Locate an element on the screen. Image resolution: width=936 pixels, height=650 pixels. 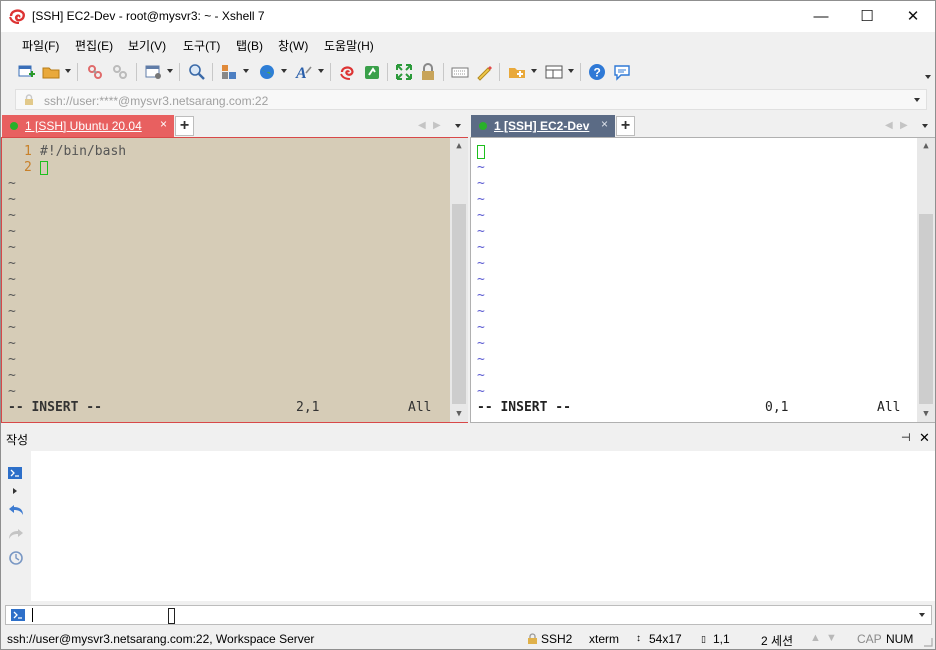
toolbar-overflow-icon is located at coordinates (928, 77).